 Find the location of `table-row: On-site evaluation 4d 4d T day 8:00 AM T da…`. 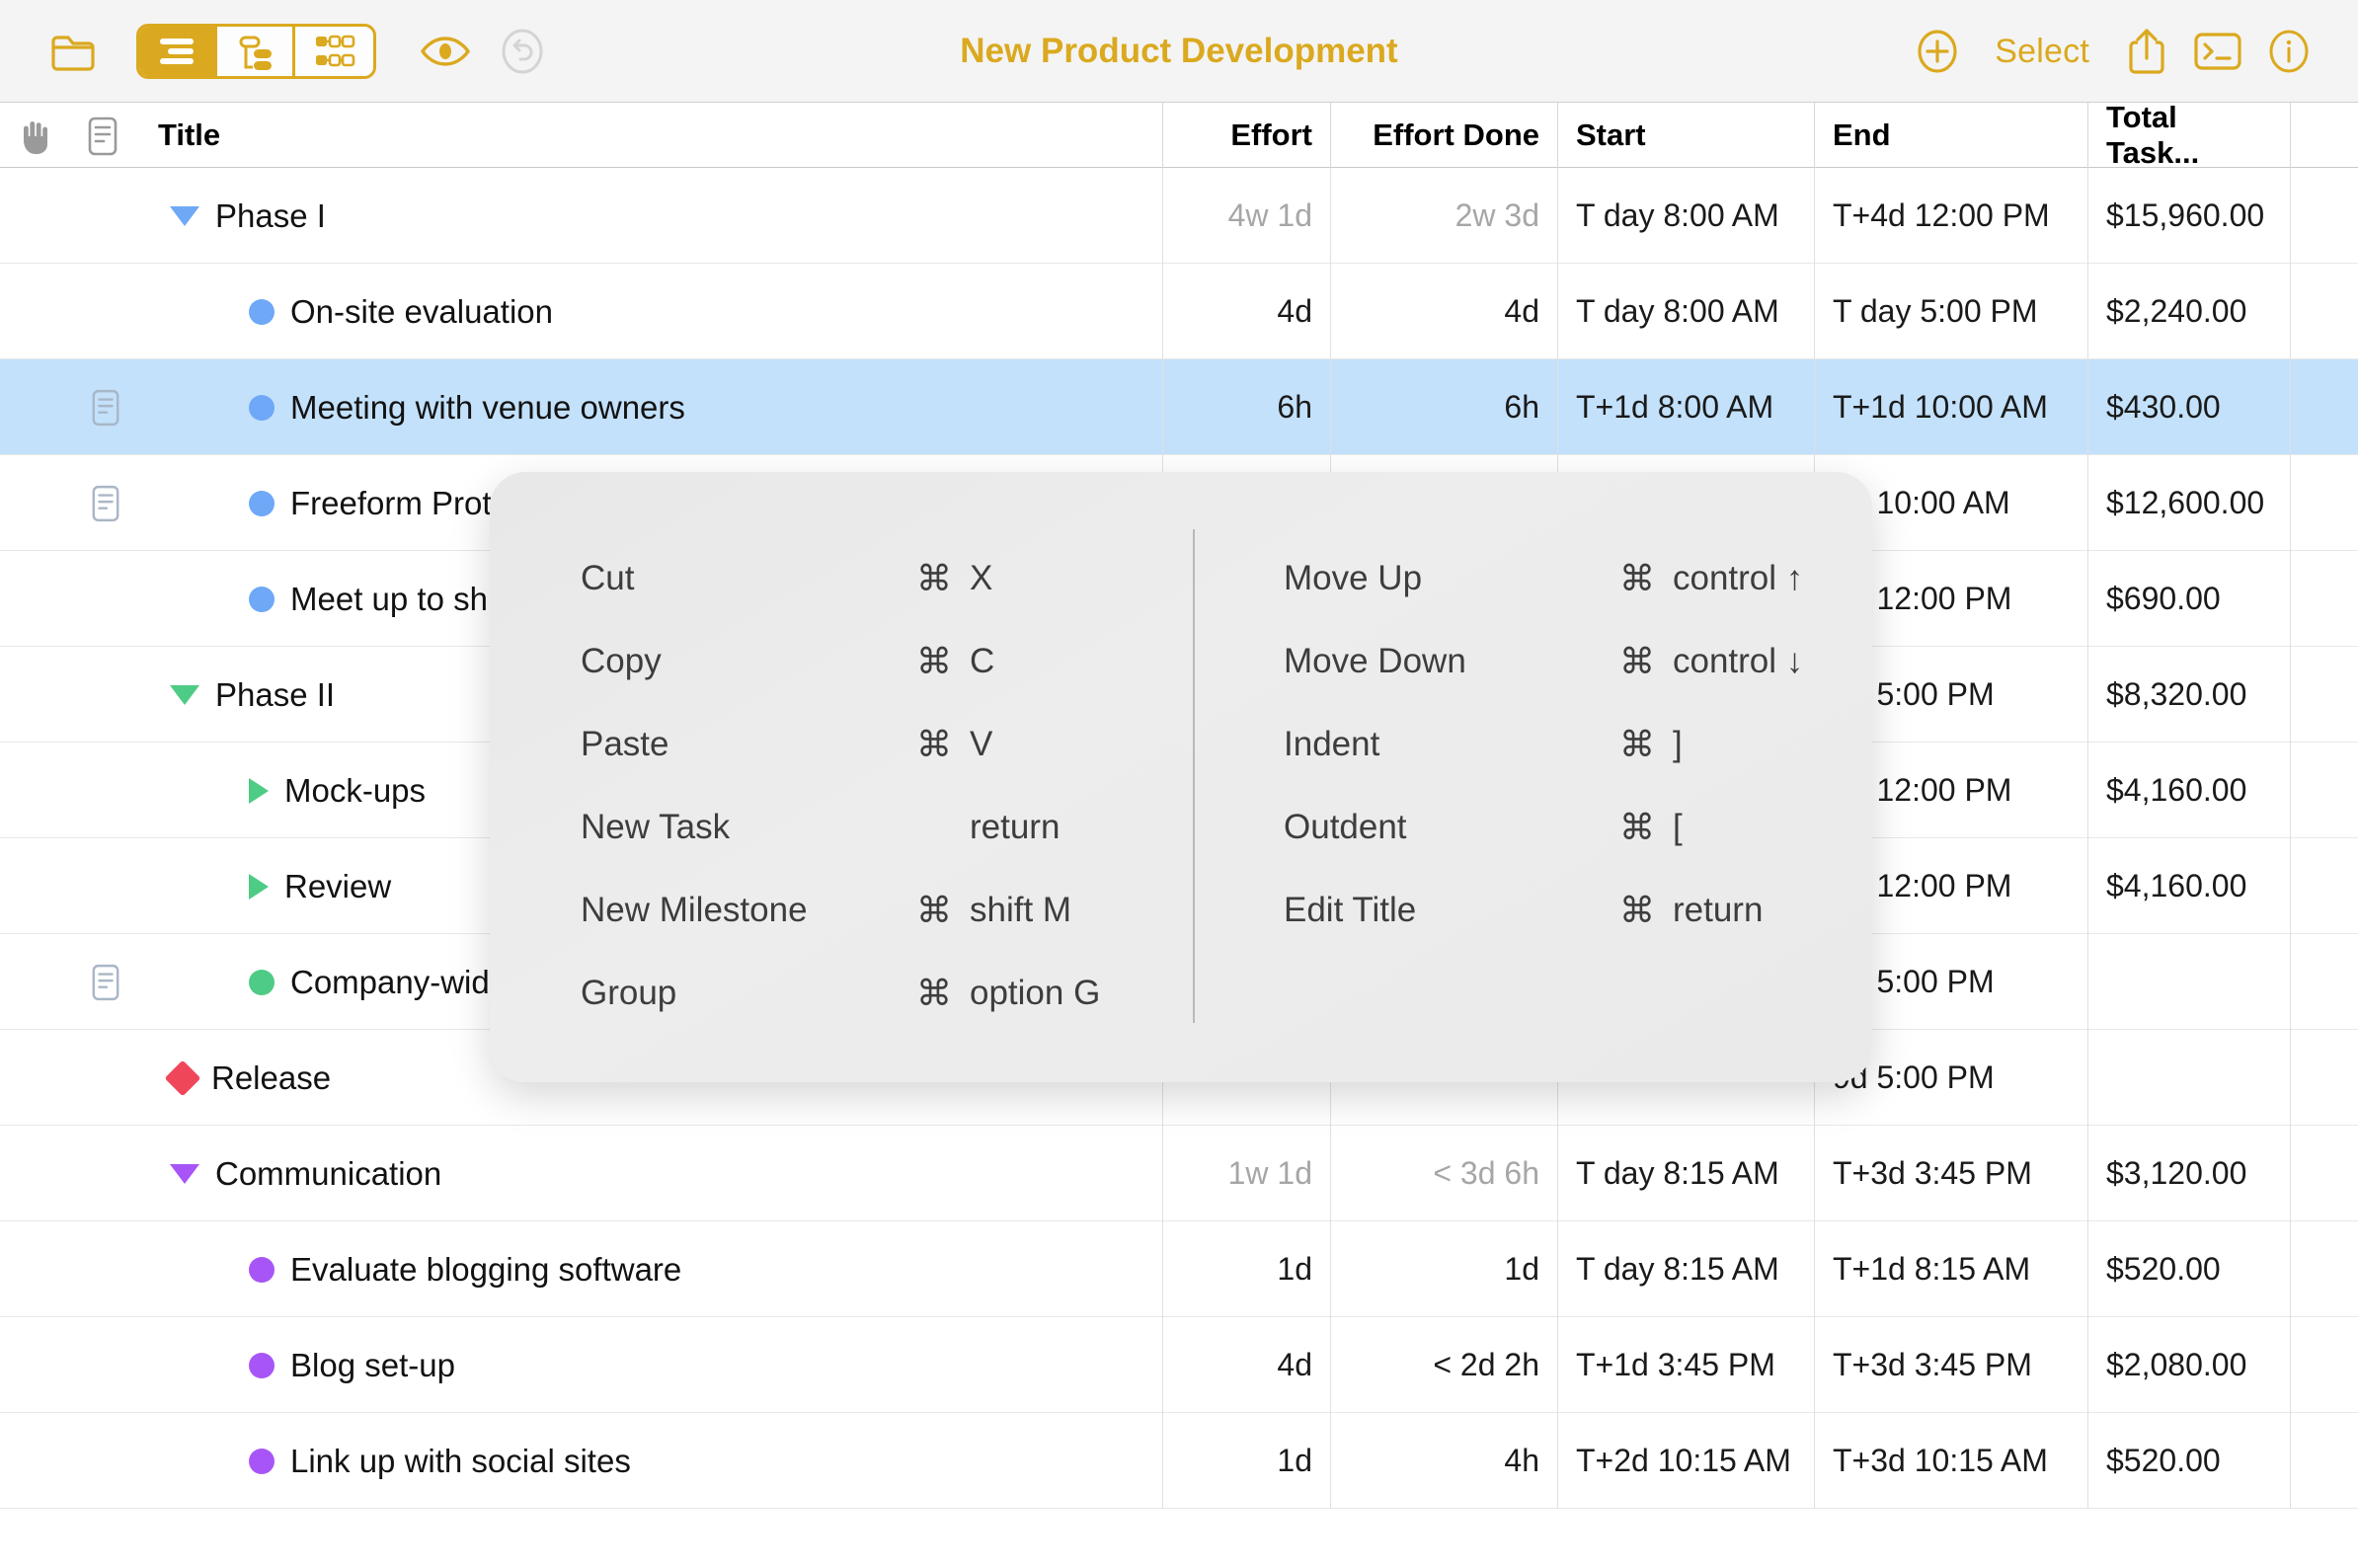

table-row: On-site evaluation 4d 4d T day 8:00 AM T da… is located at coordinates (1179, 311).